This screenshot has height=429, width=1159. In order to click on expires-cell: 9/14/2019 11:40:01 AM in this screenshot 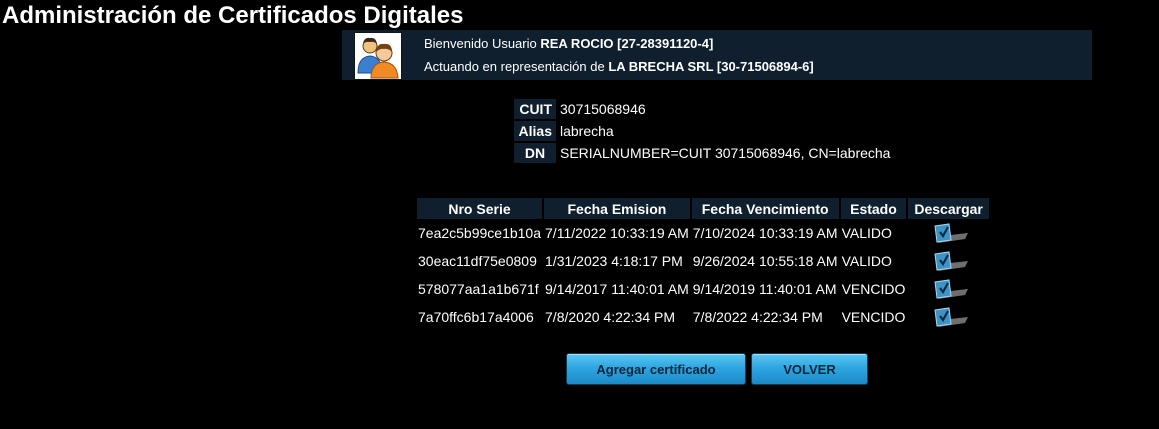, I will do `click(764, 289)`.